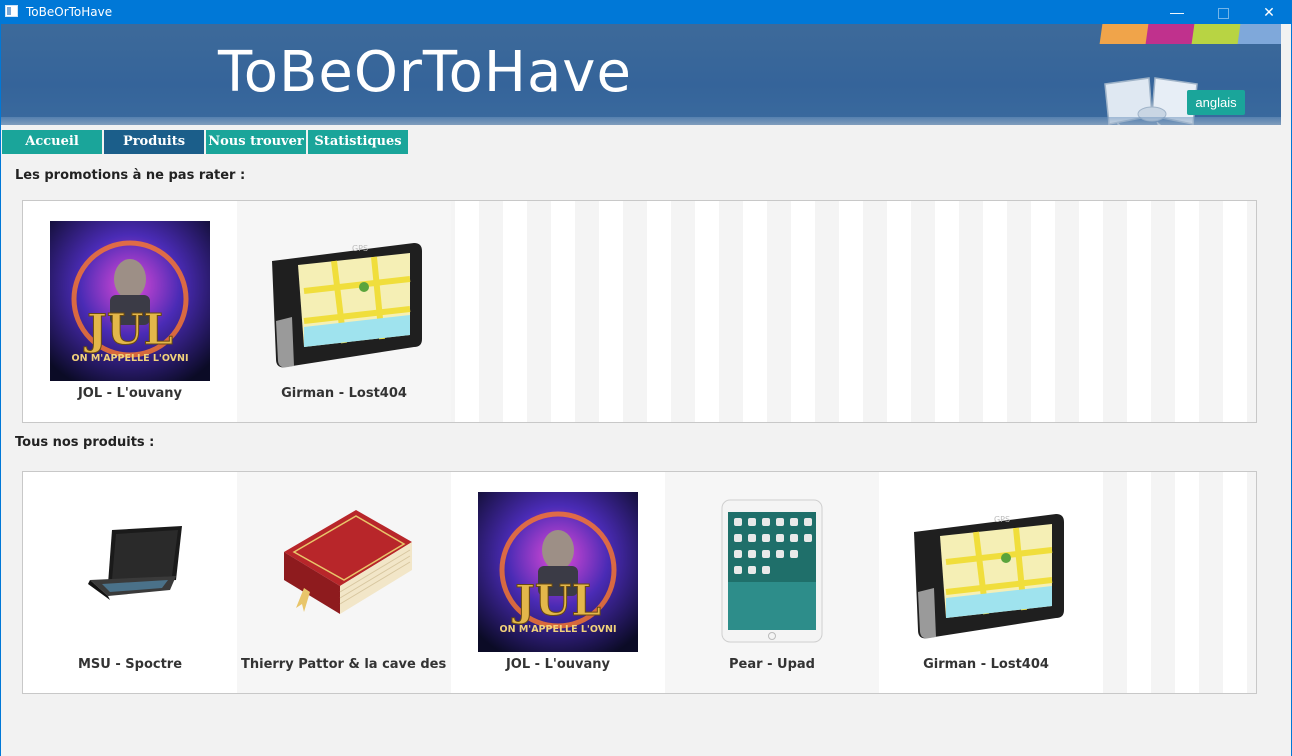 The height and width of the screenshot is (756, 1292). I want to click on tab-produits: Produits, so click(154, 142).